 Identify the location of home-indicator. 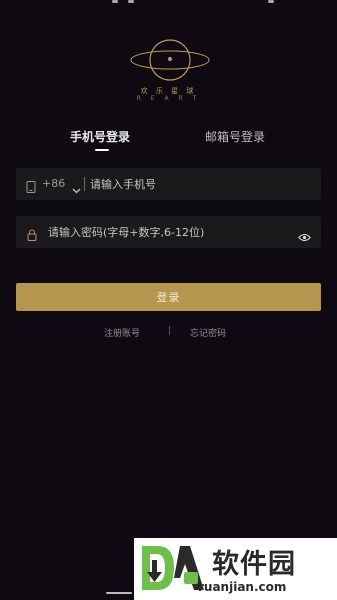
(119, 593).